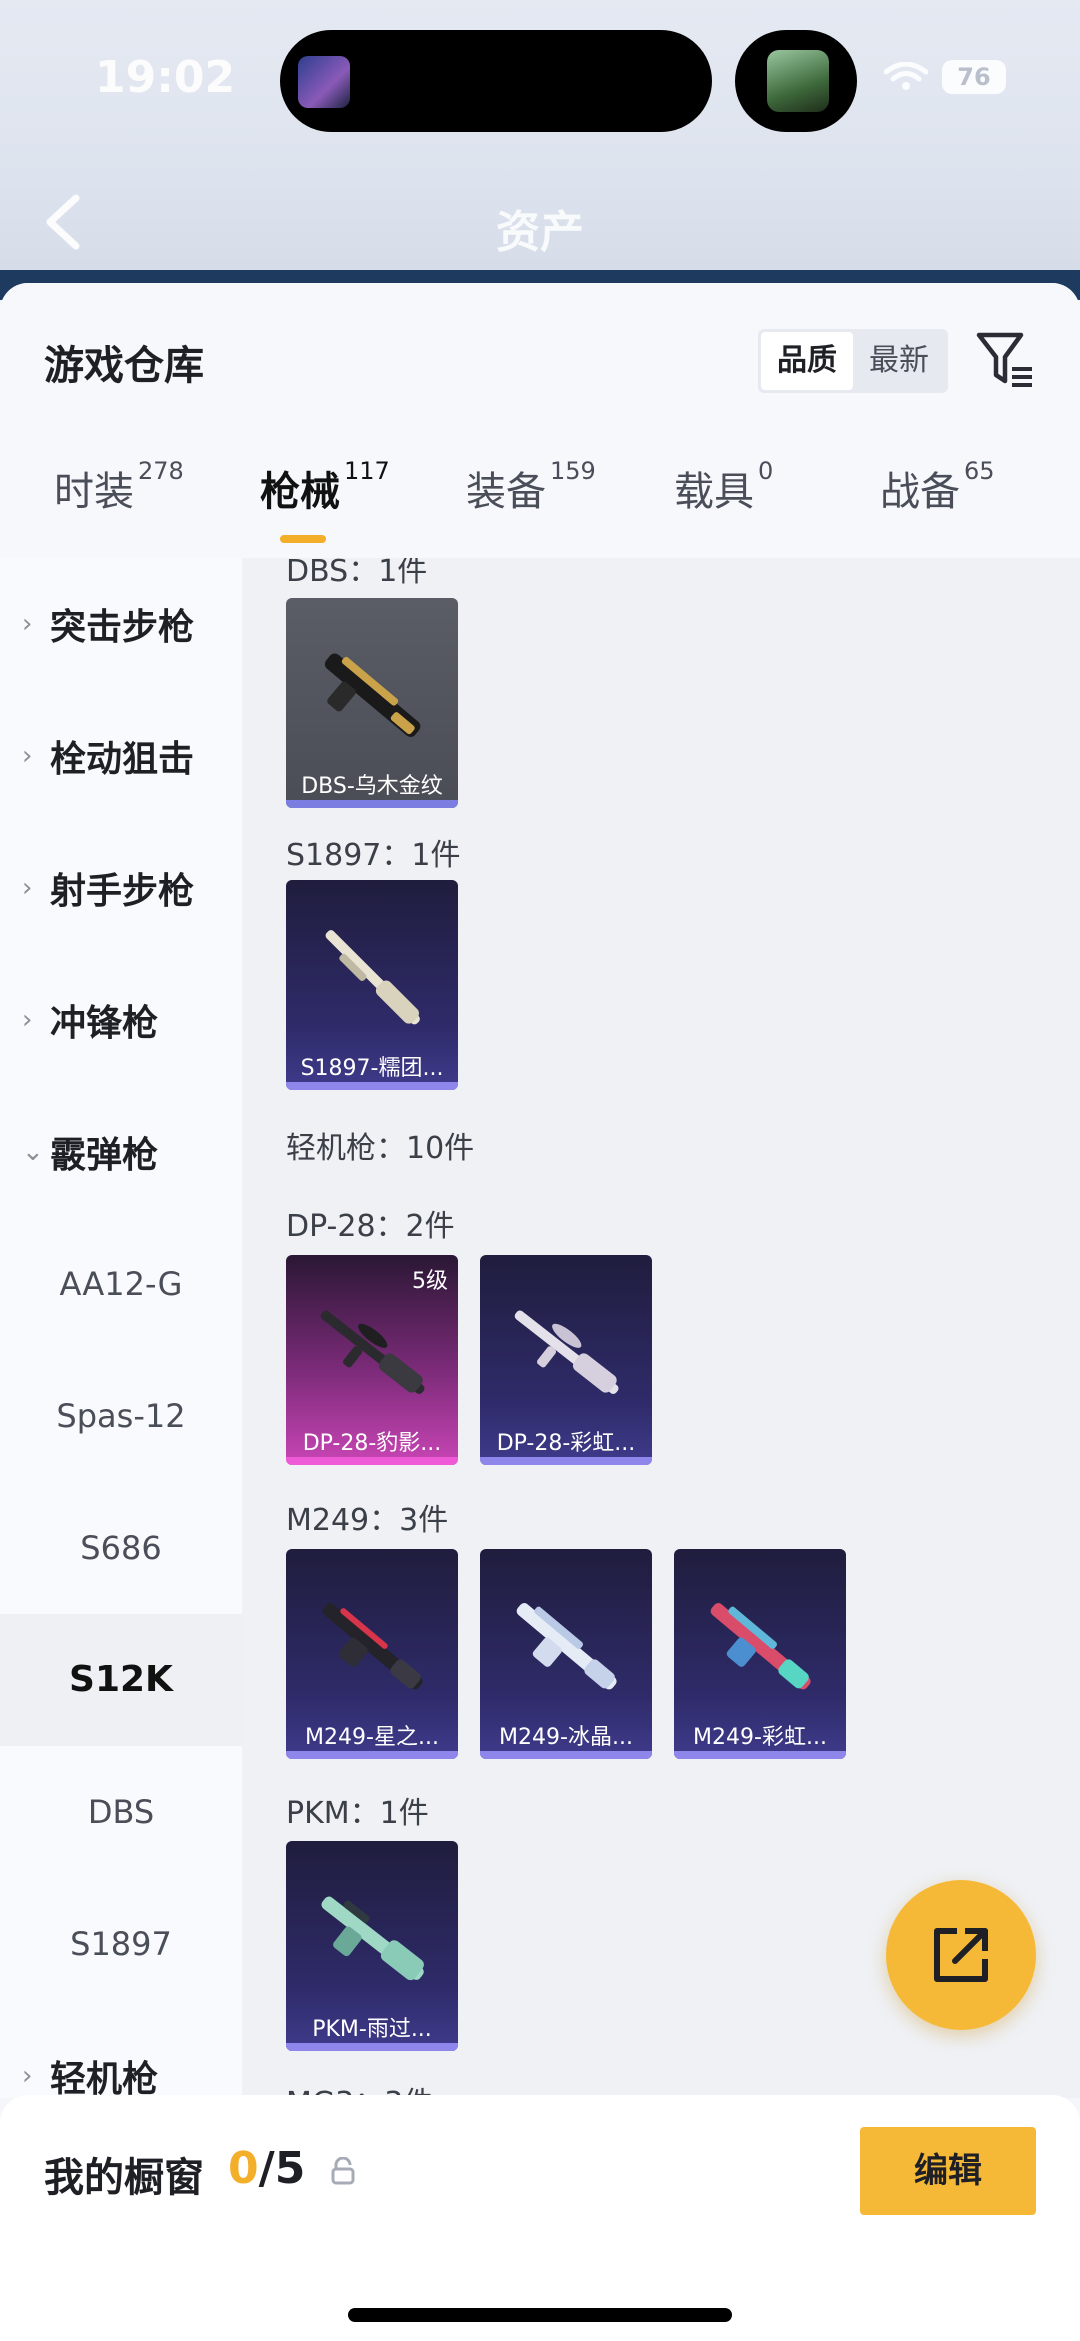 This screenshot has height=2341, width=1080. I want to click on showcase-total: /5, so click(282, 2168).